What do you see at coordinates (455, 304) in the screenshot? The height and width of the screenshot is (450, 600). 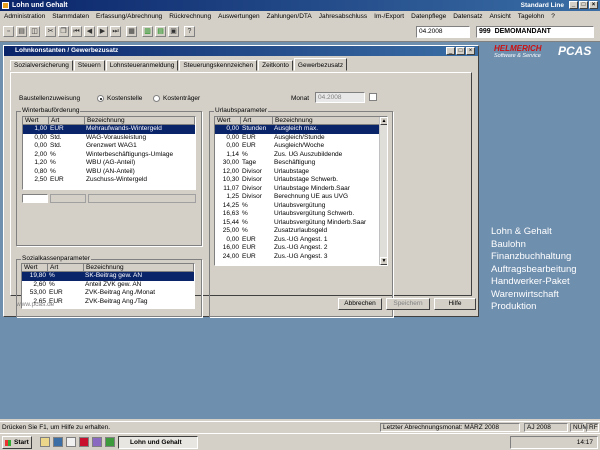 I see `hilfe-button: Hilfe` at bounding box center [455, 304].